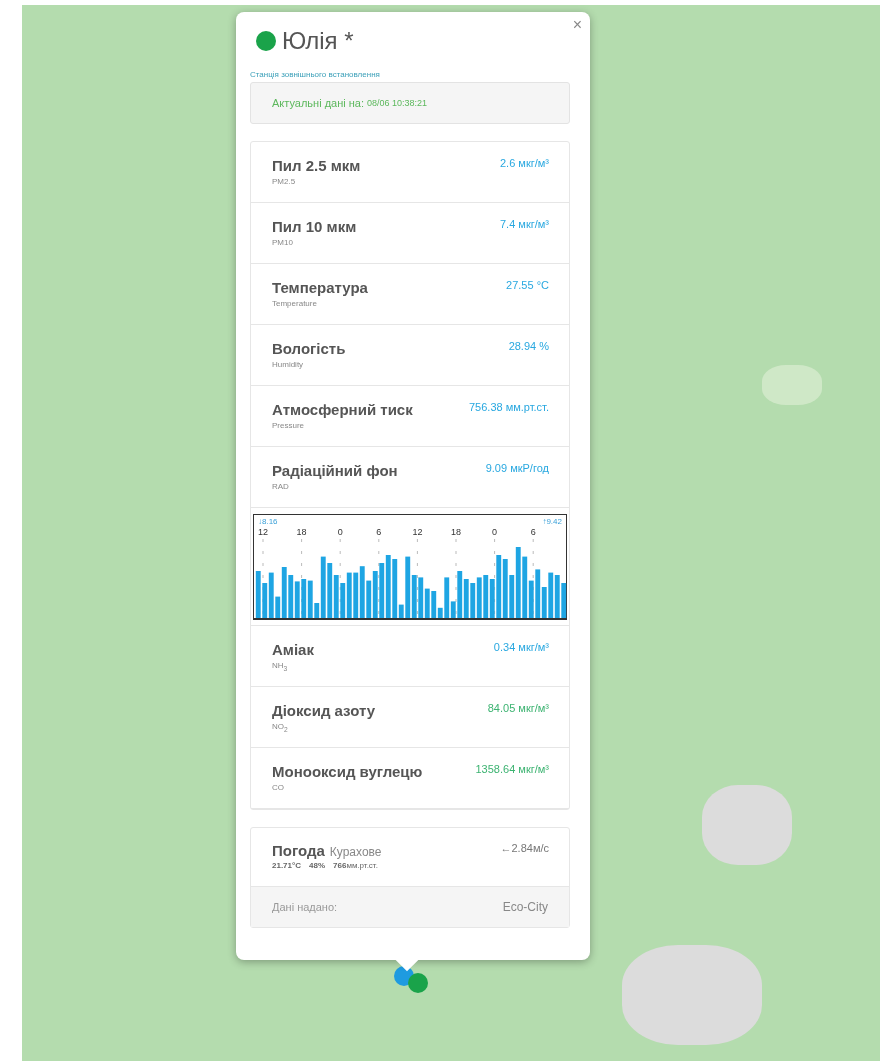 This screenshot has width=889, height=1061. I want to click on measurement-name: Пил 10 мкм, so click(314, 226).